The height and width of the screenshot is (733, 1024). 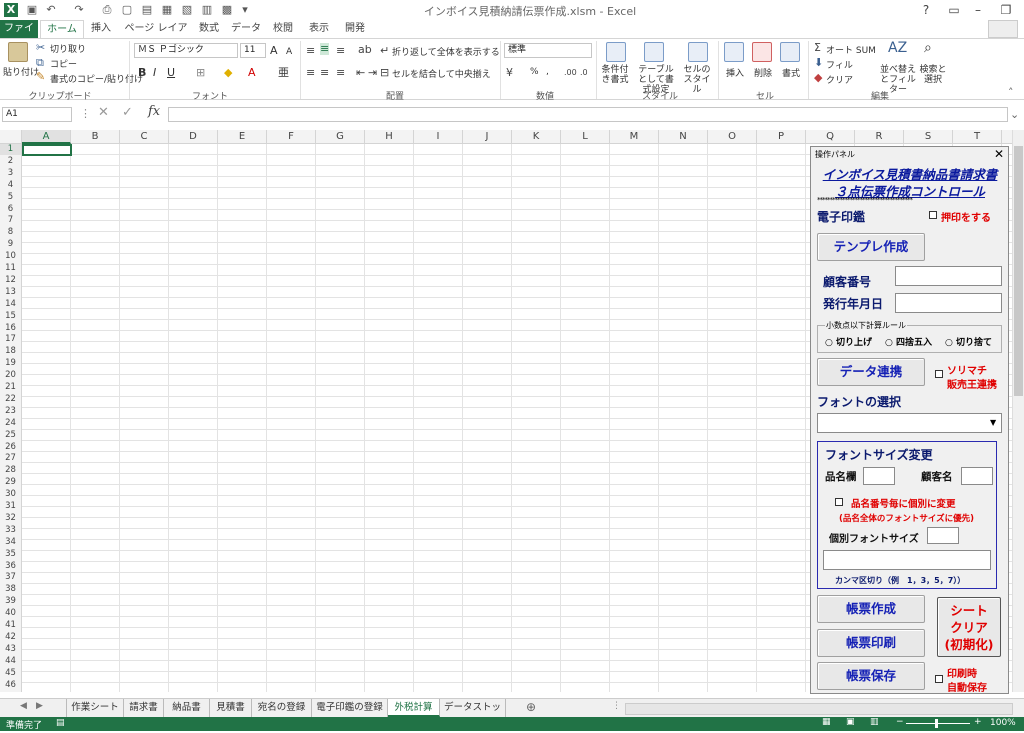 What do you see at coordinates (51, 10) in the screenshot?
I see `undo-icon: ↶` at bounding box center [51, 10].